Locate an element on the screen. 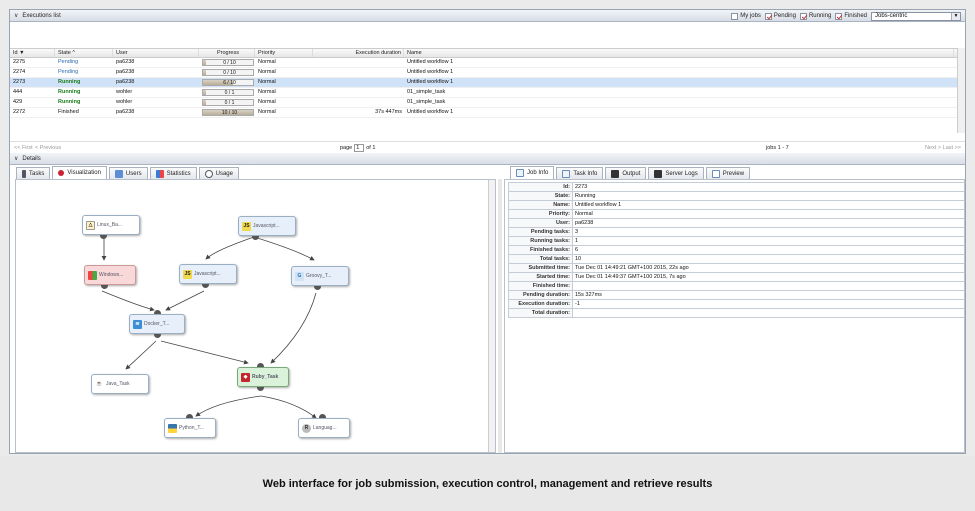 This screenshot has height=511, width=975. tab-task-info: Task Info is located at coordinates (580, 173).